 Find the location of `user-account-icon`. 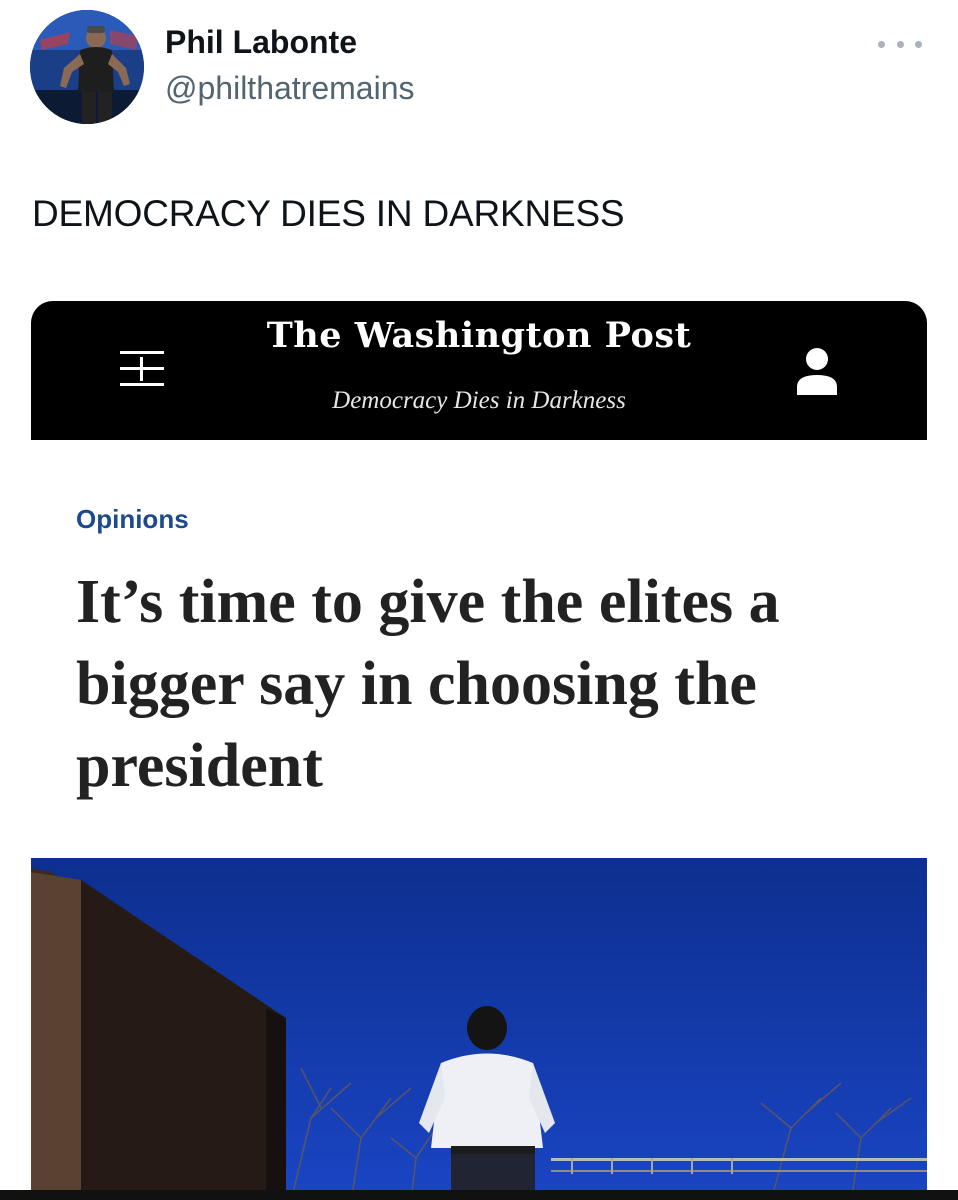

user-account-icon is located at coordinates (817, 371).